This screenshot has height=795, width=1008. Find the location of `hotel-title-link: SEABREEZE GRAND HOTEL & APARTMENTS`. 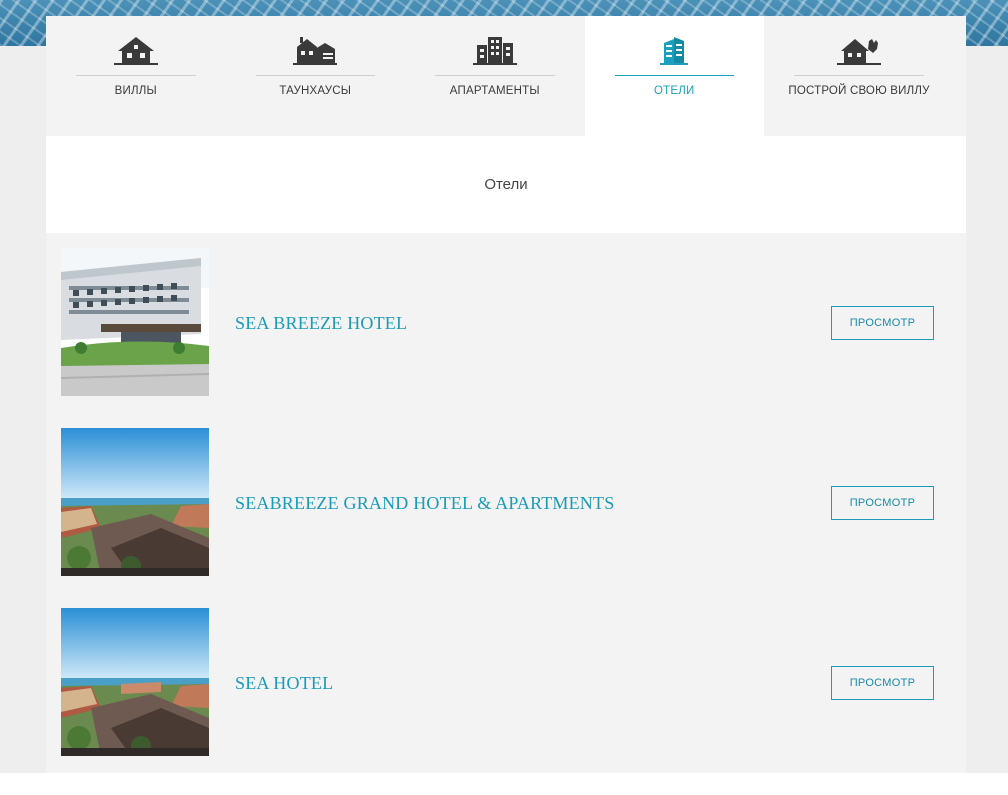

hotel-title-link: SEABREEZE GRAND HOTEL & APARTMENTS is located at coordinates (424, 503).